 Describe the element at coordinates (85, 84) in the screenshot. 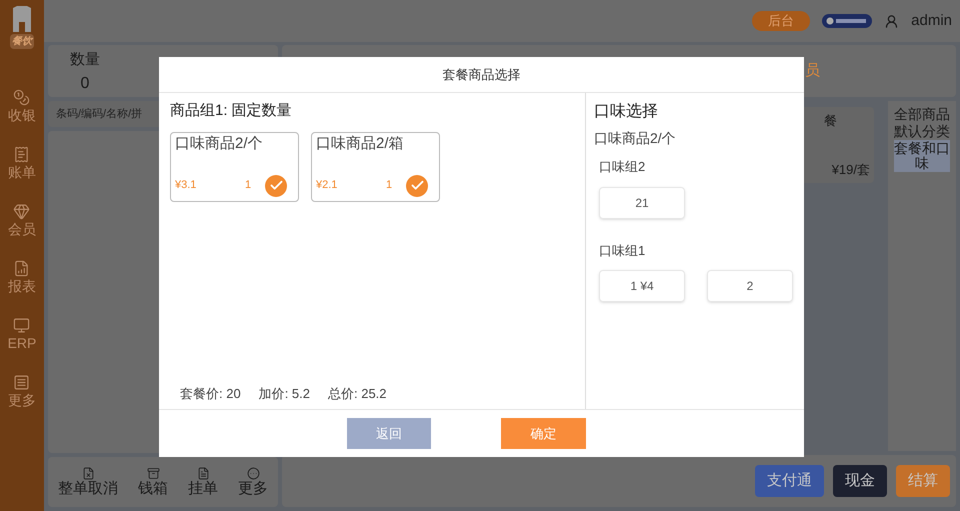

I see `column-value: 0` at that location.